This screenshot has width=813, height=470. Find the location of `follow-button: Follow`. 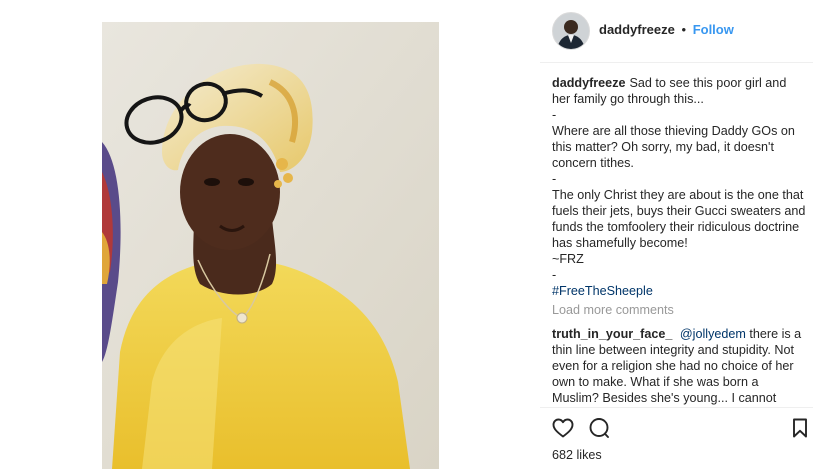

follow-button: Follow is located at coordinates (713, 29).